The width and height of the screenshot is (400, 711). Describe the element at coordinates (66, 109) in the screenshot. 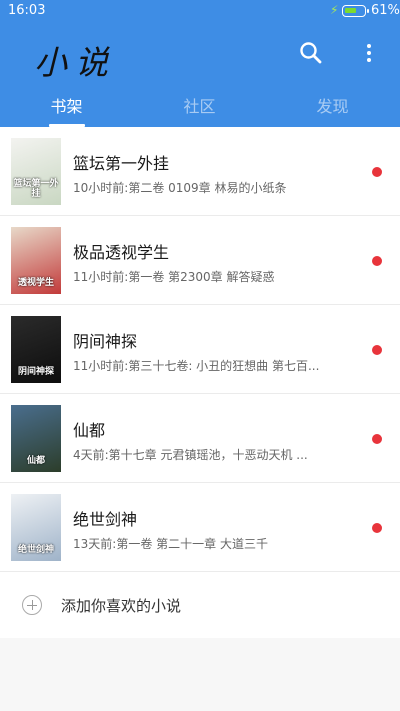

I see `tab-bookshelf: 书架` at that location.